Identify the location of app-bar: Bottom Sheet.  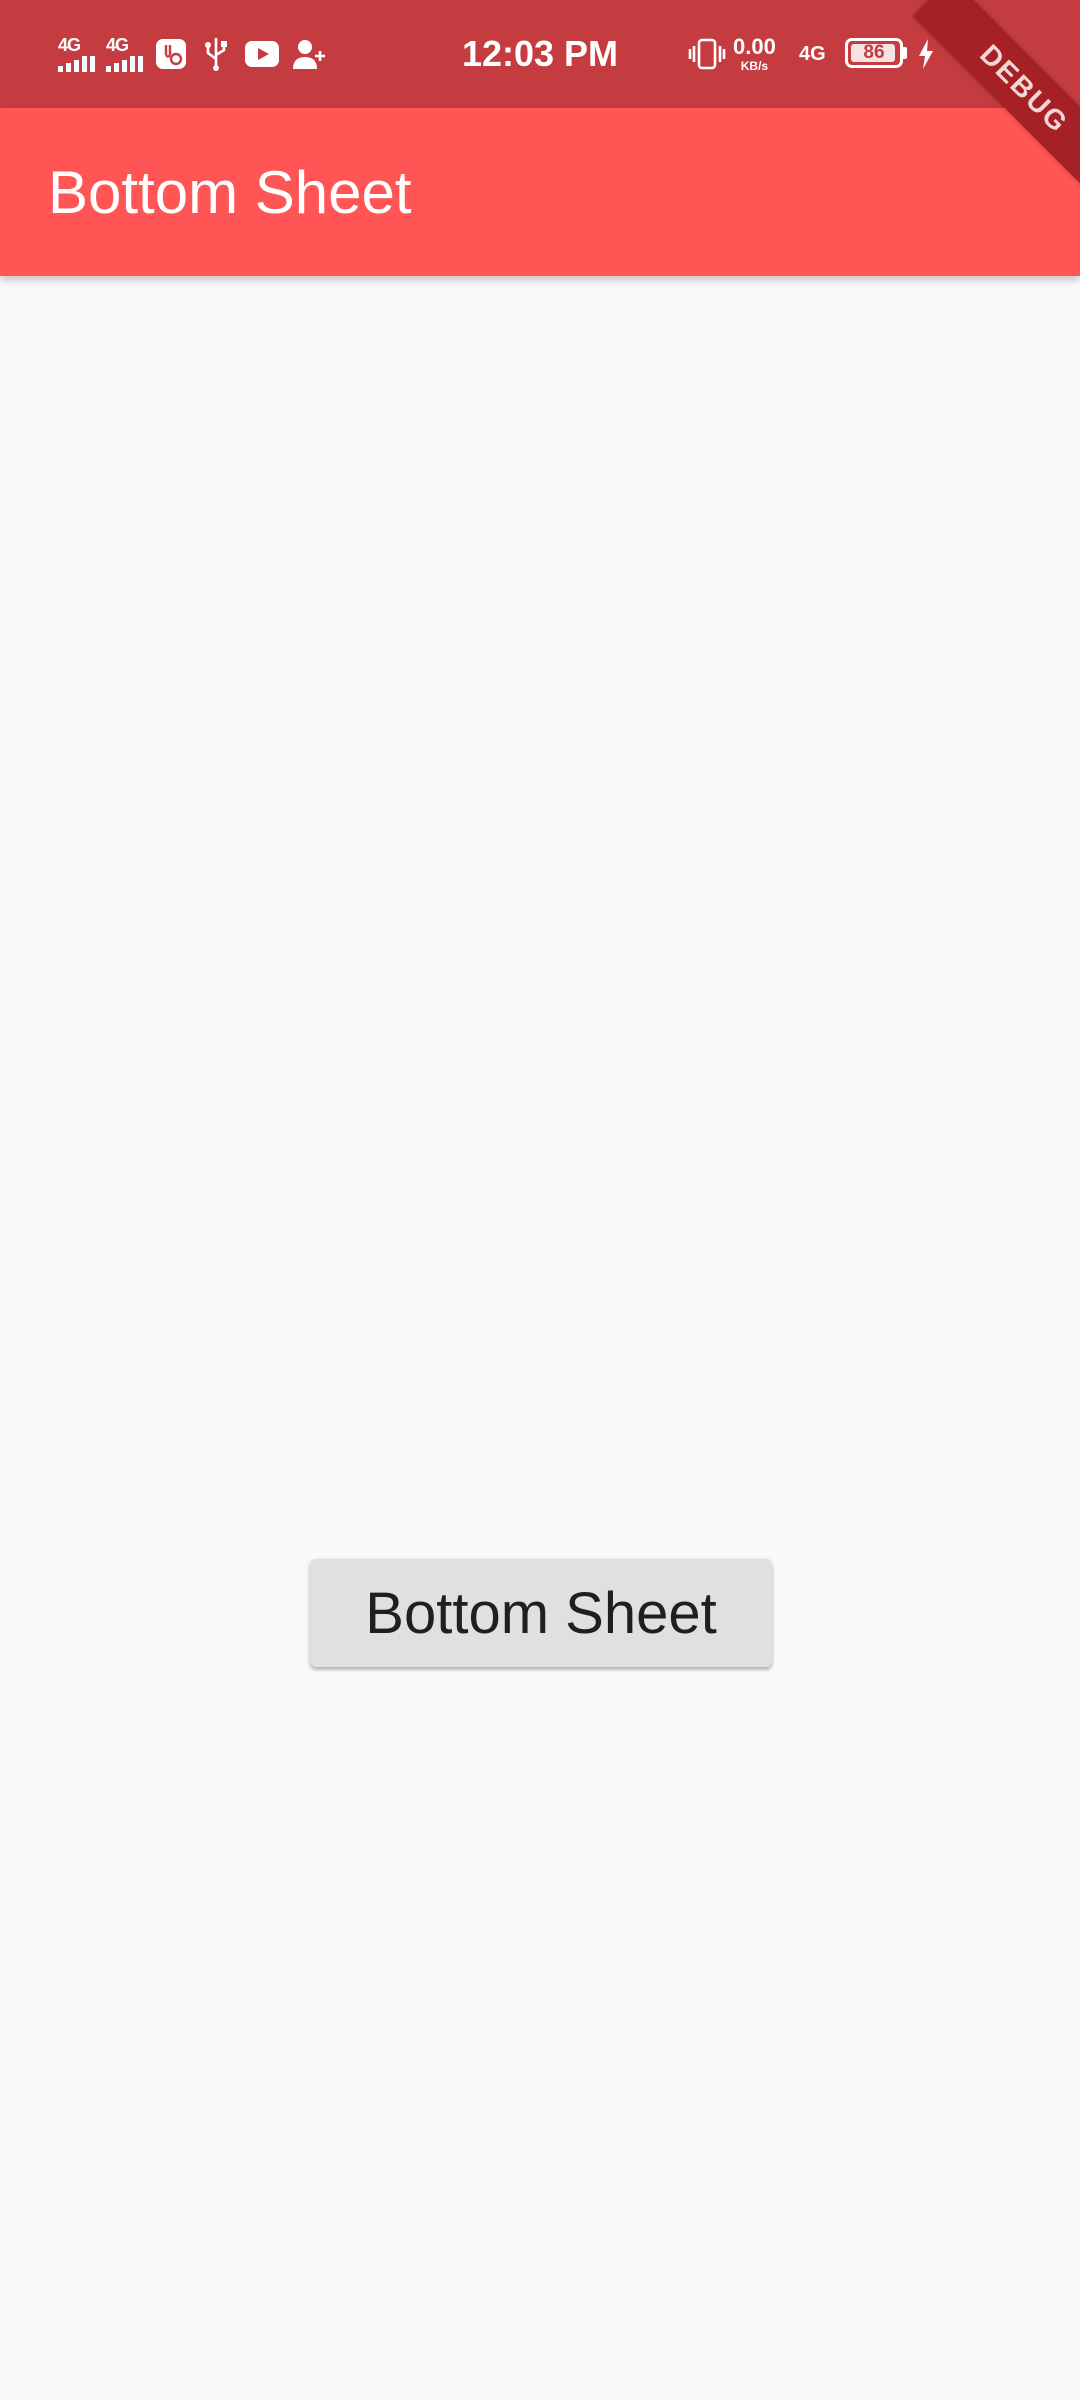
(540, 192).